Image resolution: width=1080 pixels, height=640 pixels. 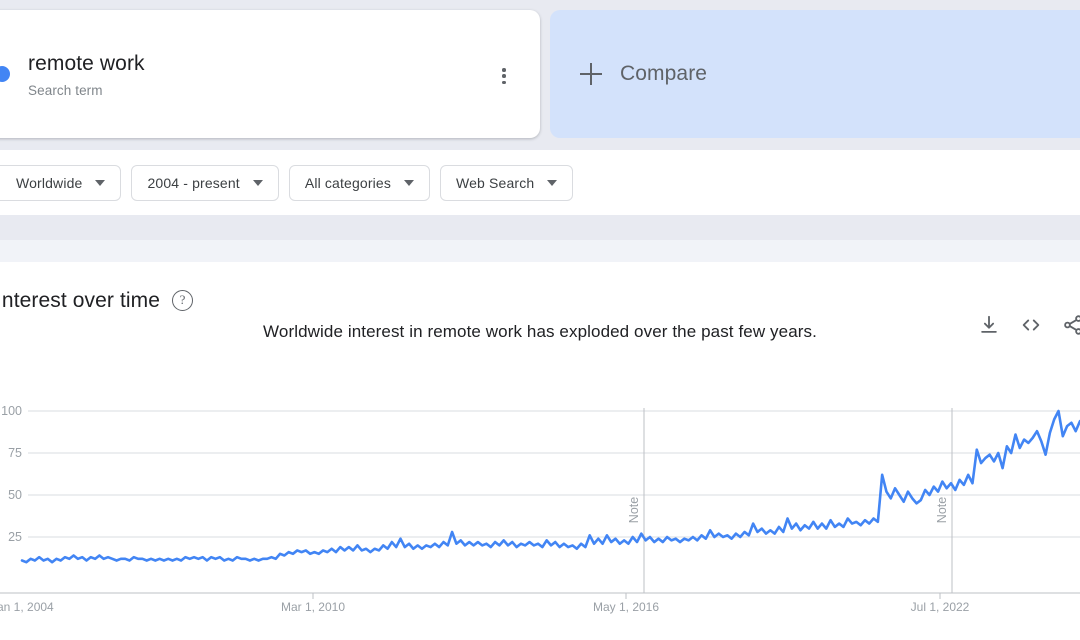 I want to click on filter-location: Worldwide, so click(x=61, y=182).